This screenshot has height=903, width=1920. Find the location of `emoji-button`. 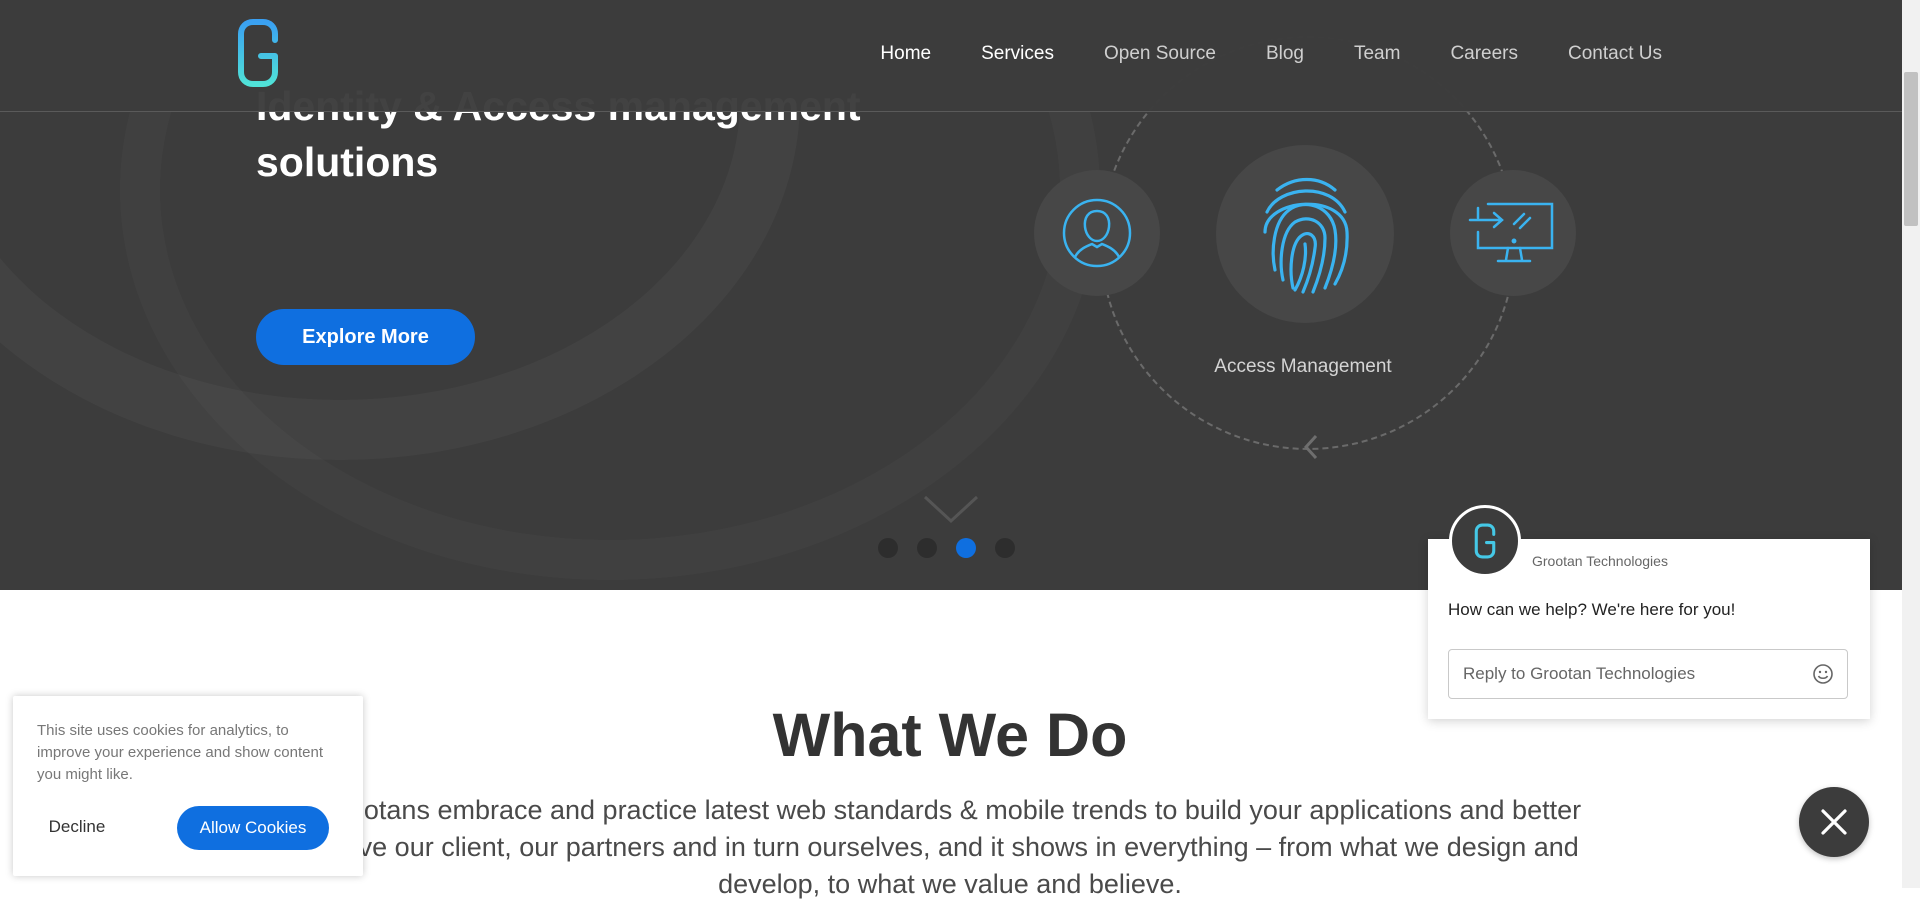

emoji-button is located at coordinates (1823, 674).